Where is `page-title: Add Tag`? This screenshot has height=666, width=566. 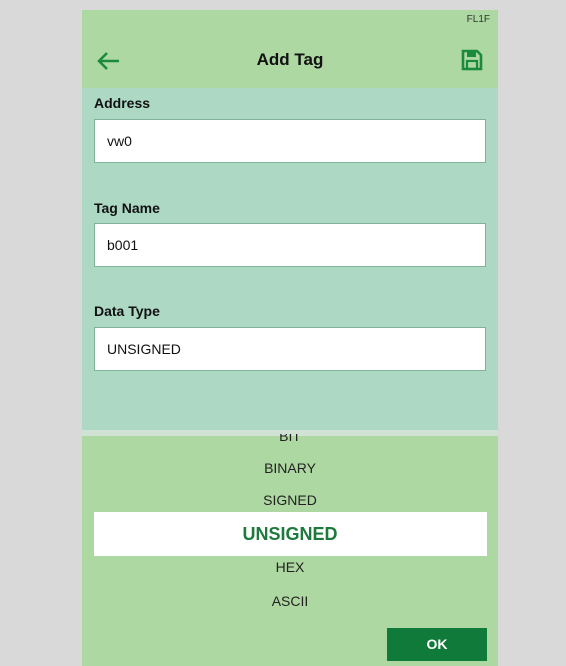
page-title: Add Tag is located at coordinates (290, 59).